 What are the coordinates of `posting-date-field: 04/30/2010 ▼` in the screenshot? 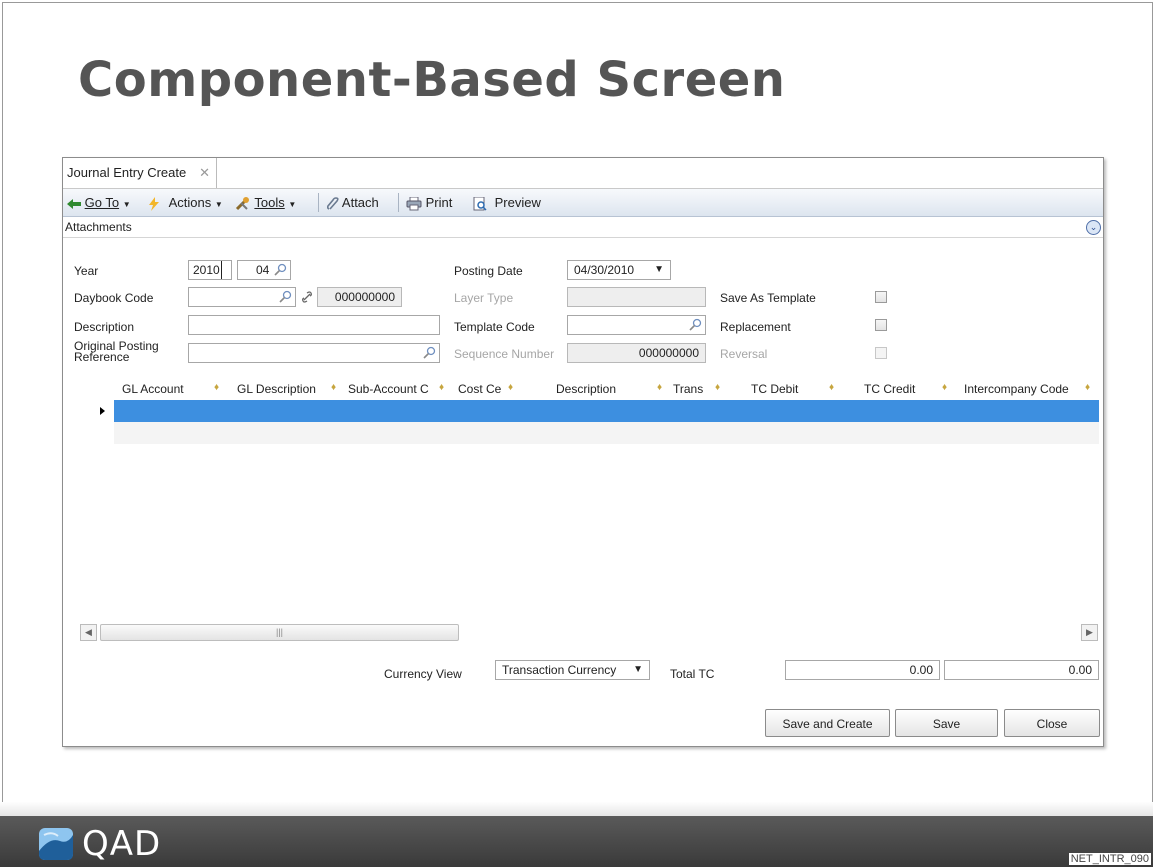 It's located at (619, 270).